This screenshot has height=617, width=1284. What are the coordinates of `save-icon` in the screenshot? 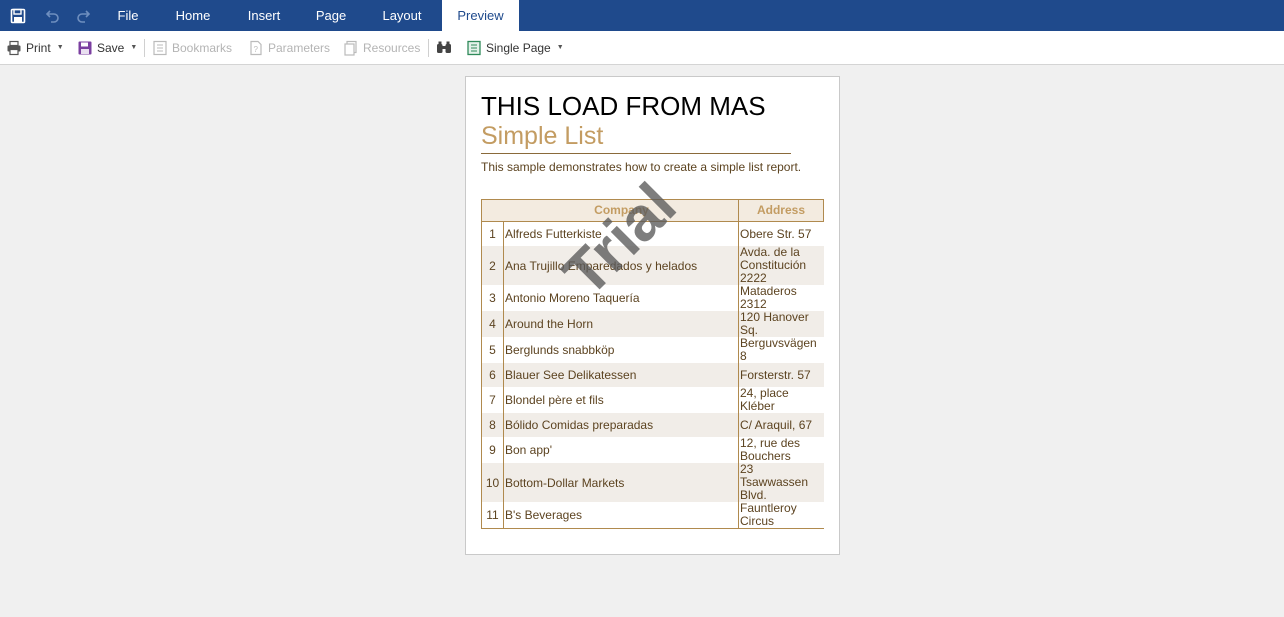 It's located at (18, 15).